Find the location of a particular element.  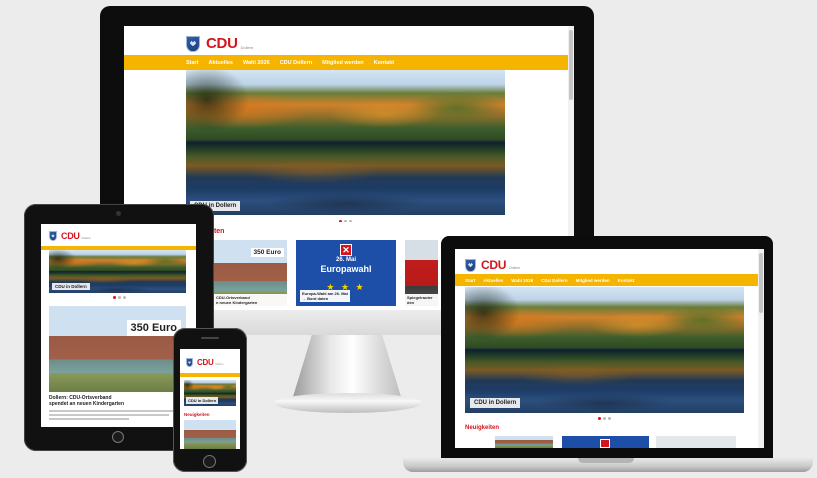

desktop-scroll-thumb is located at coordinates (571, 65).